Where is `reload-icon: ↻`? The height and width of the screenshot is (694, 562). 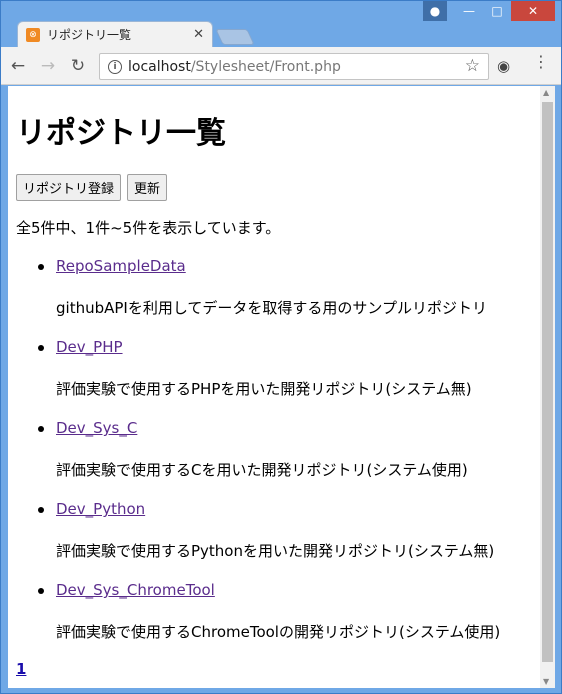 reload-icon: ↻ is located at coordinates (78, 66).